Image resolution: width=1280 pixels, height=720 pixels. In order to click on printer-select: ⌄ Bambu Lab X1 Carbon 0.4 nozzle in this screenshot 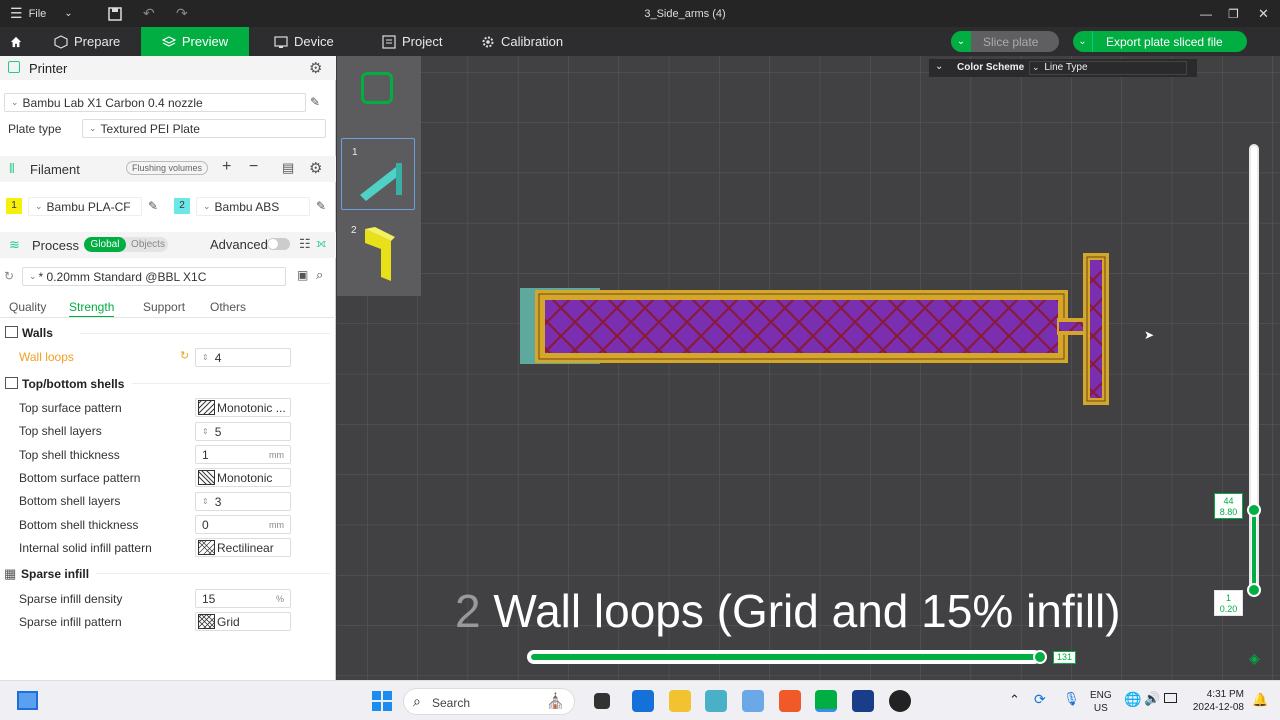, I will do `click(155, 102)`.